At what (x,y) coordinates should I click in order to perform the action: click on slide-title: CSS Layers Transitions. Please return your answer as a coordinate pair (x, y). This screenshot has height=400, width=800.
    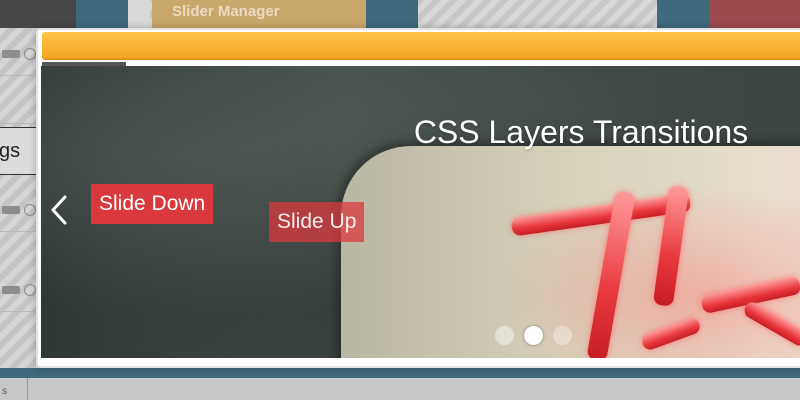
    Looking at the image, I should click on (581, 132).